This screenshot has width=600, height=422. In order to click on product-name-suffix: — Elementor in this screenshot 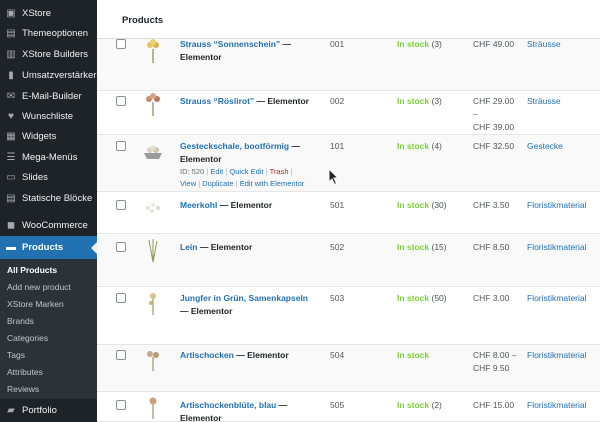, I will do `click(206, 311)`.